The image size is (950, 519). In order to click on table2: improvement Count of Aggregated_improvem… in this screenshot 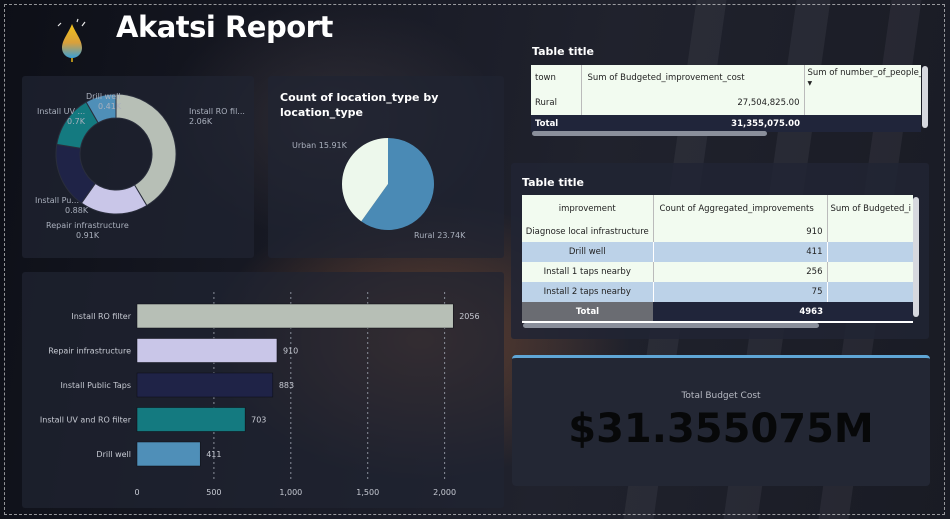, I will do `click(717, 259)`.